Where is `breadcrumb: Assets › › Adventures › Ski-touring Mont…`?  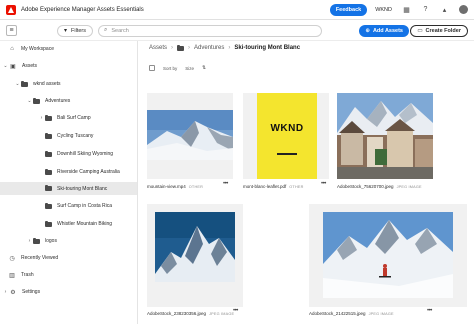 breadcrumb: Assets › › Adventures › Ski-touring Mont… is located at coordinates (225, 47).